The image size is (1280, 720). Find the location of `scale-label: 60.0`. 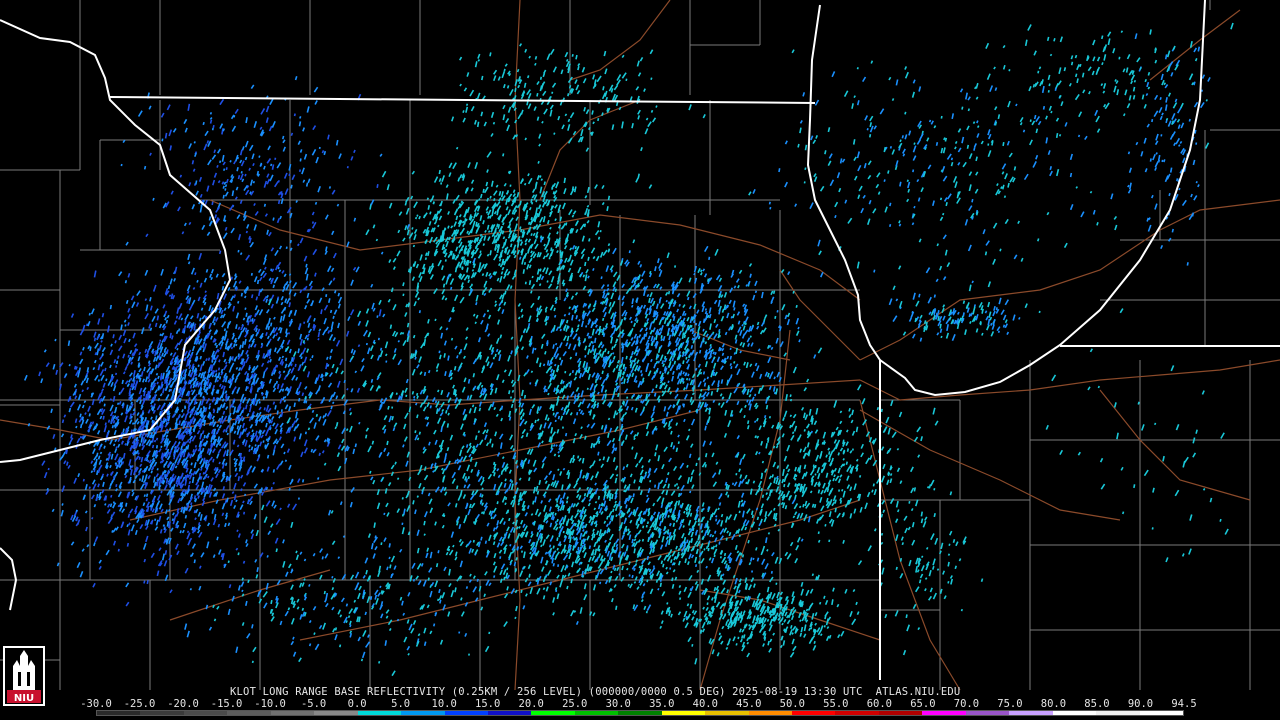

scale-label: 60.0 is located at coordinates (879, 704).